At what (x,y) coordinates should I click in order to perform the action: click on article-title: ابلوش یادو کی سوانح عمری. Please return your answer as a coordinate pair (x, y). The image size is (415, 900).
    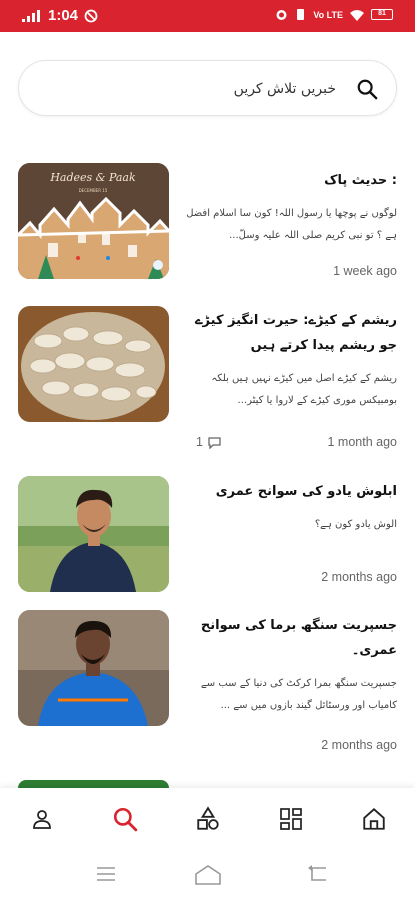
    Looking at the image, I should click on (287, 491).